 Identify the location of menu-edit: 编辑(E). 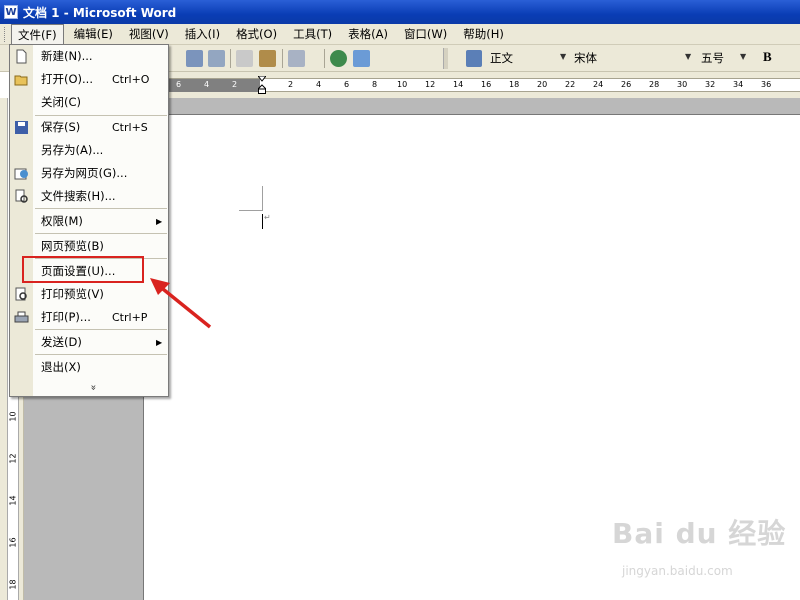
(93, 34).